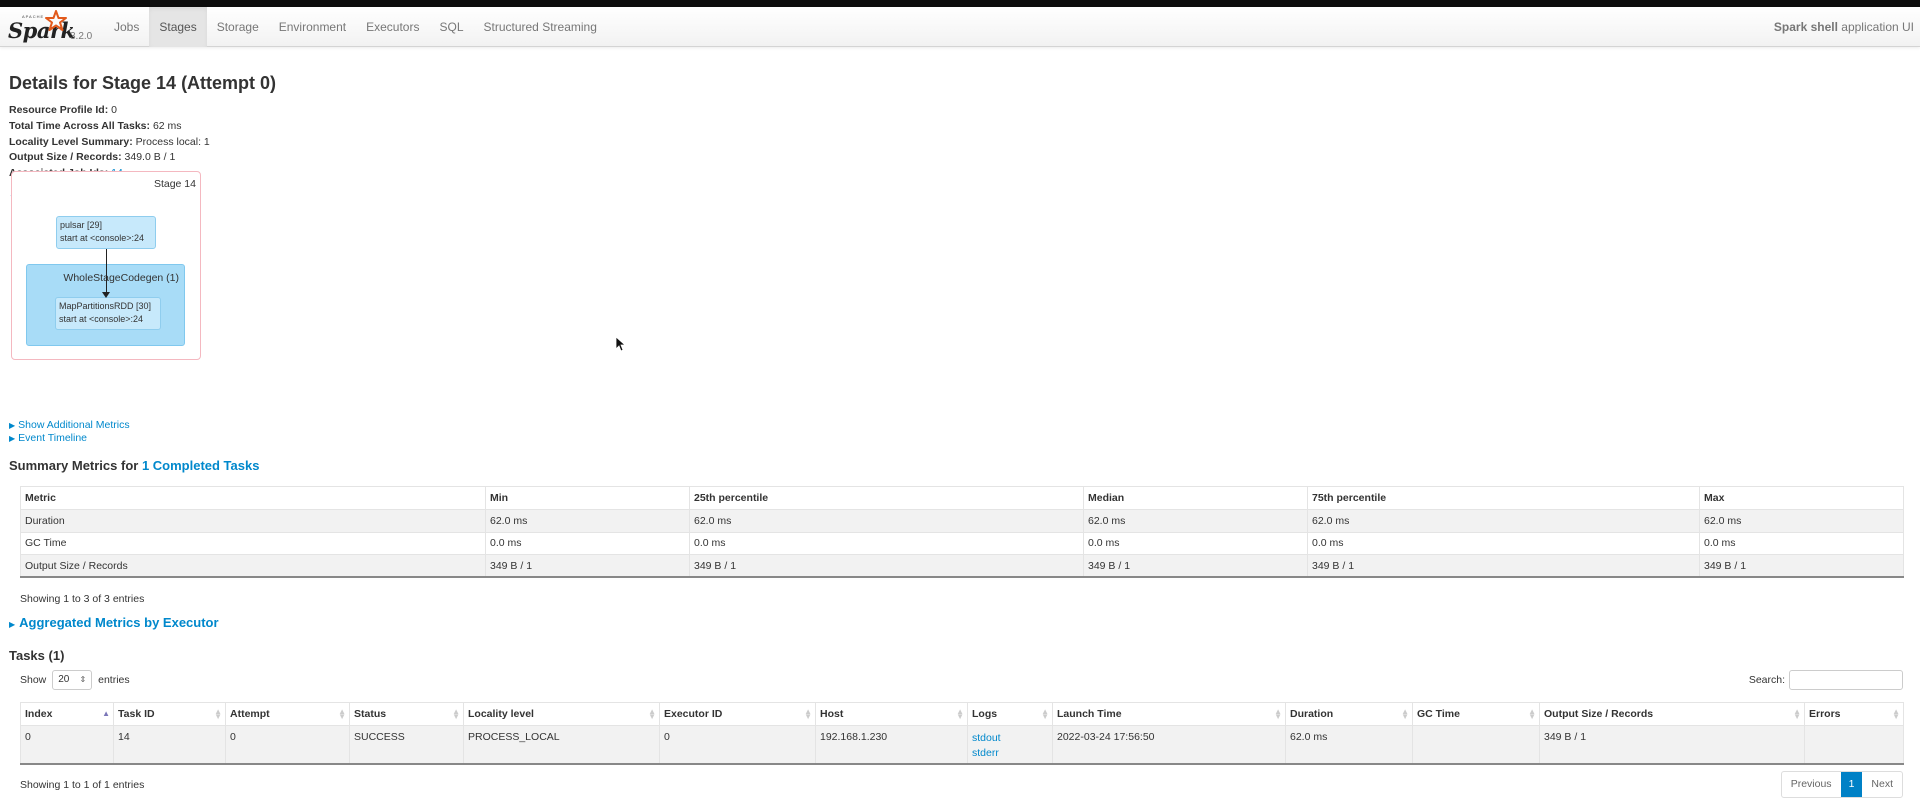 This screenshot has width=1920, height=810. Describe the element at coordinates (540, 27) in the screenshot. I see `tab-structured-streaming: Structured Streaming` at that location.